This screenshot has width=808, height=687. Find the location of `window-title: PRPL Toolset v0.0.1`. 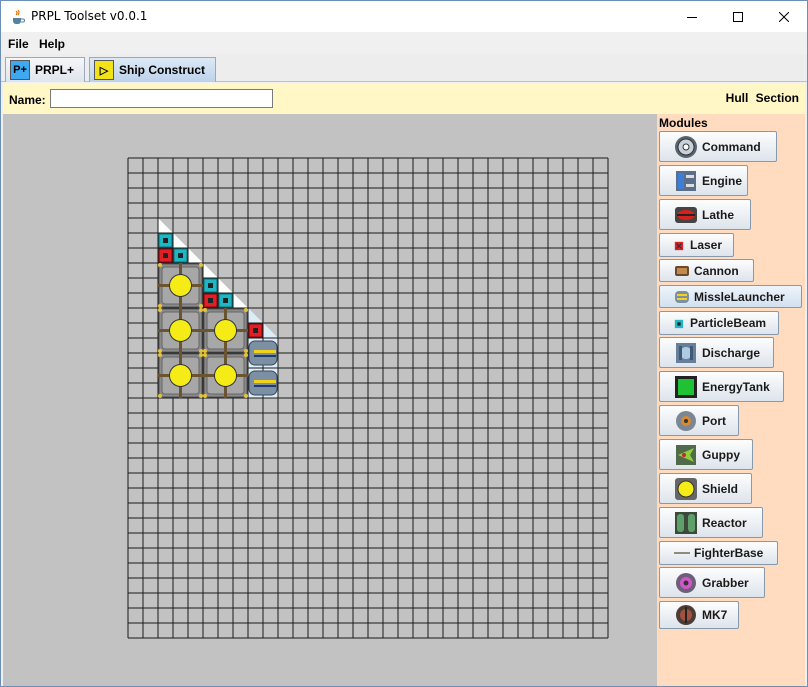

window-title: PRPL Toolset v0.0.1 is located at coordinates (89, 16).